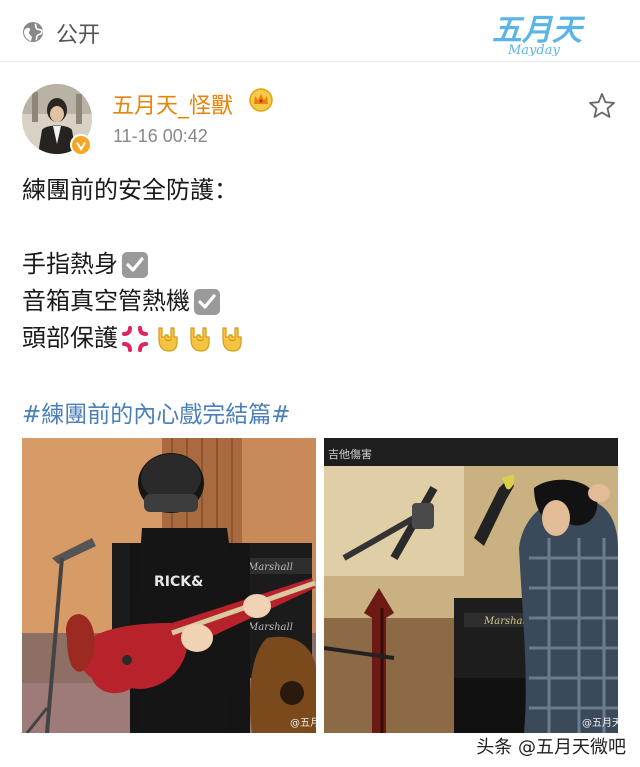  Describe the element at coordinates (70, 264) in the screenshot. I see `post-line-text: 手指熱身` at that location.